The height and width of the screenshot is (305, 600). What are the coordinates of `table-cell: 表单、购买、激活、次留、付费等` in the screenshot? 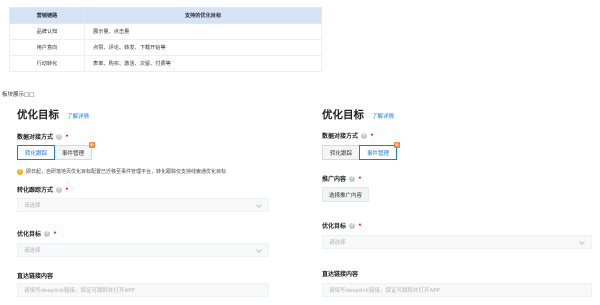 It's located at (203, 63).